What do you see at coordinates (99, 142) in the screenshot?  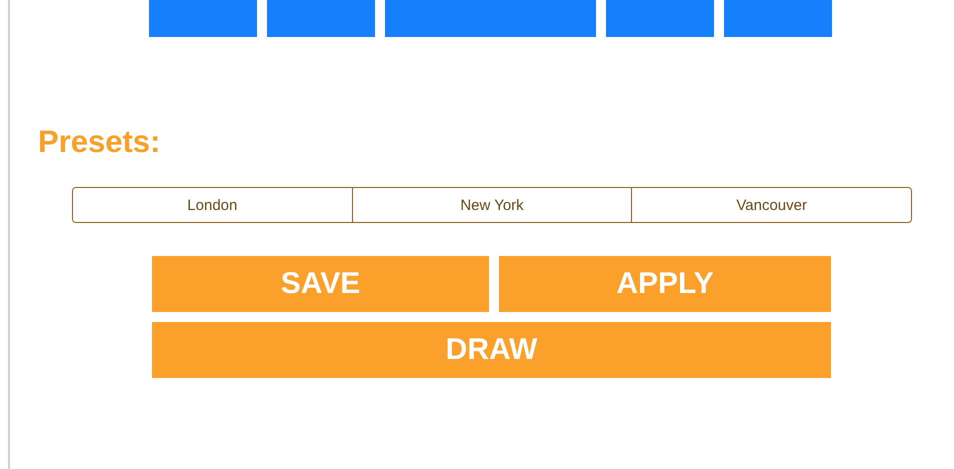 I see `presets-title: Presets:` at bounding box center [99, 142].